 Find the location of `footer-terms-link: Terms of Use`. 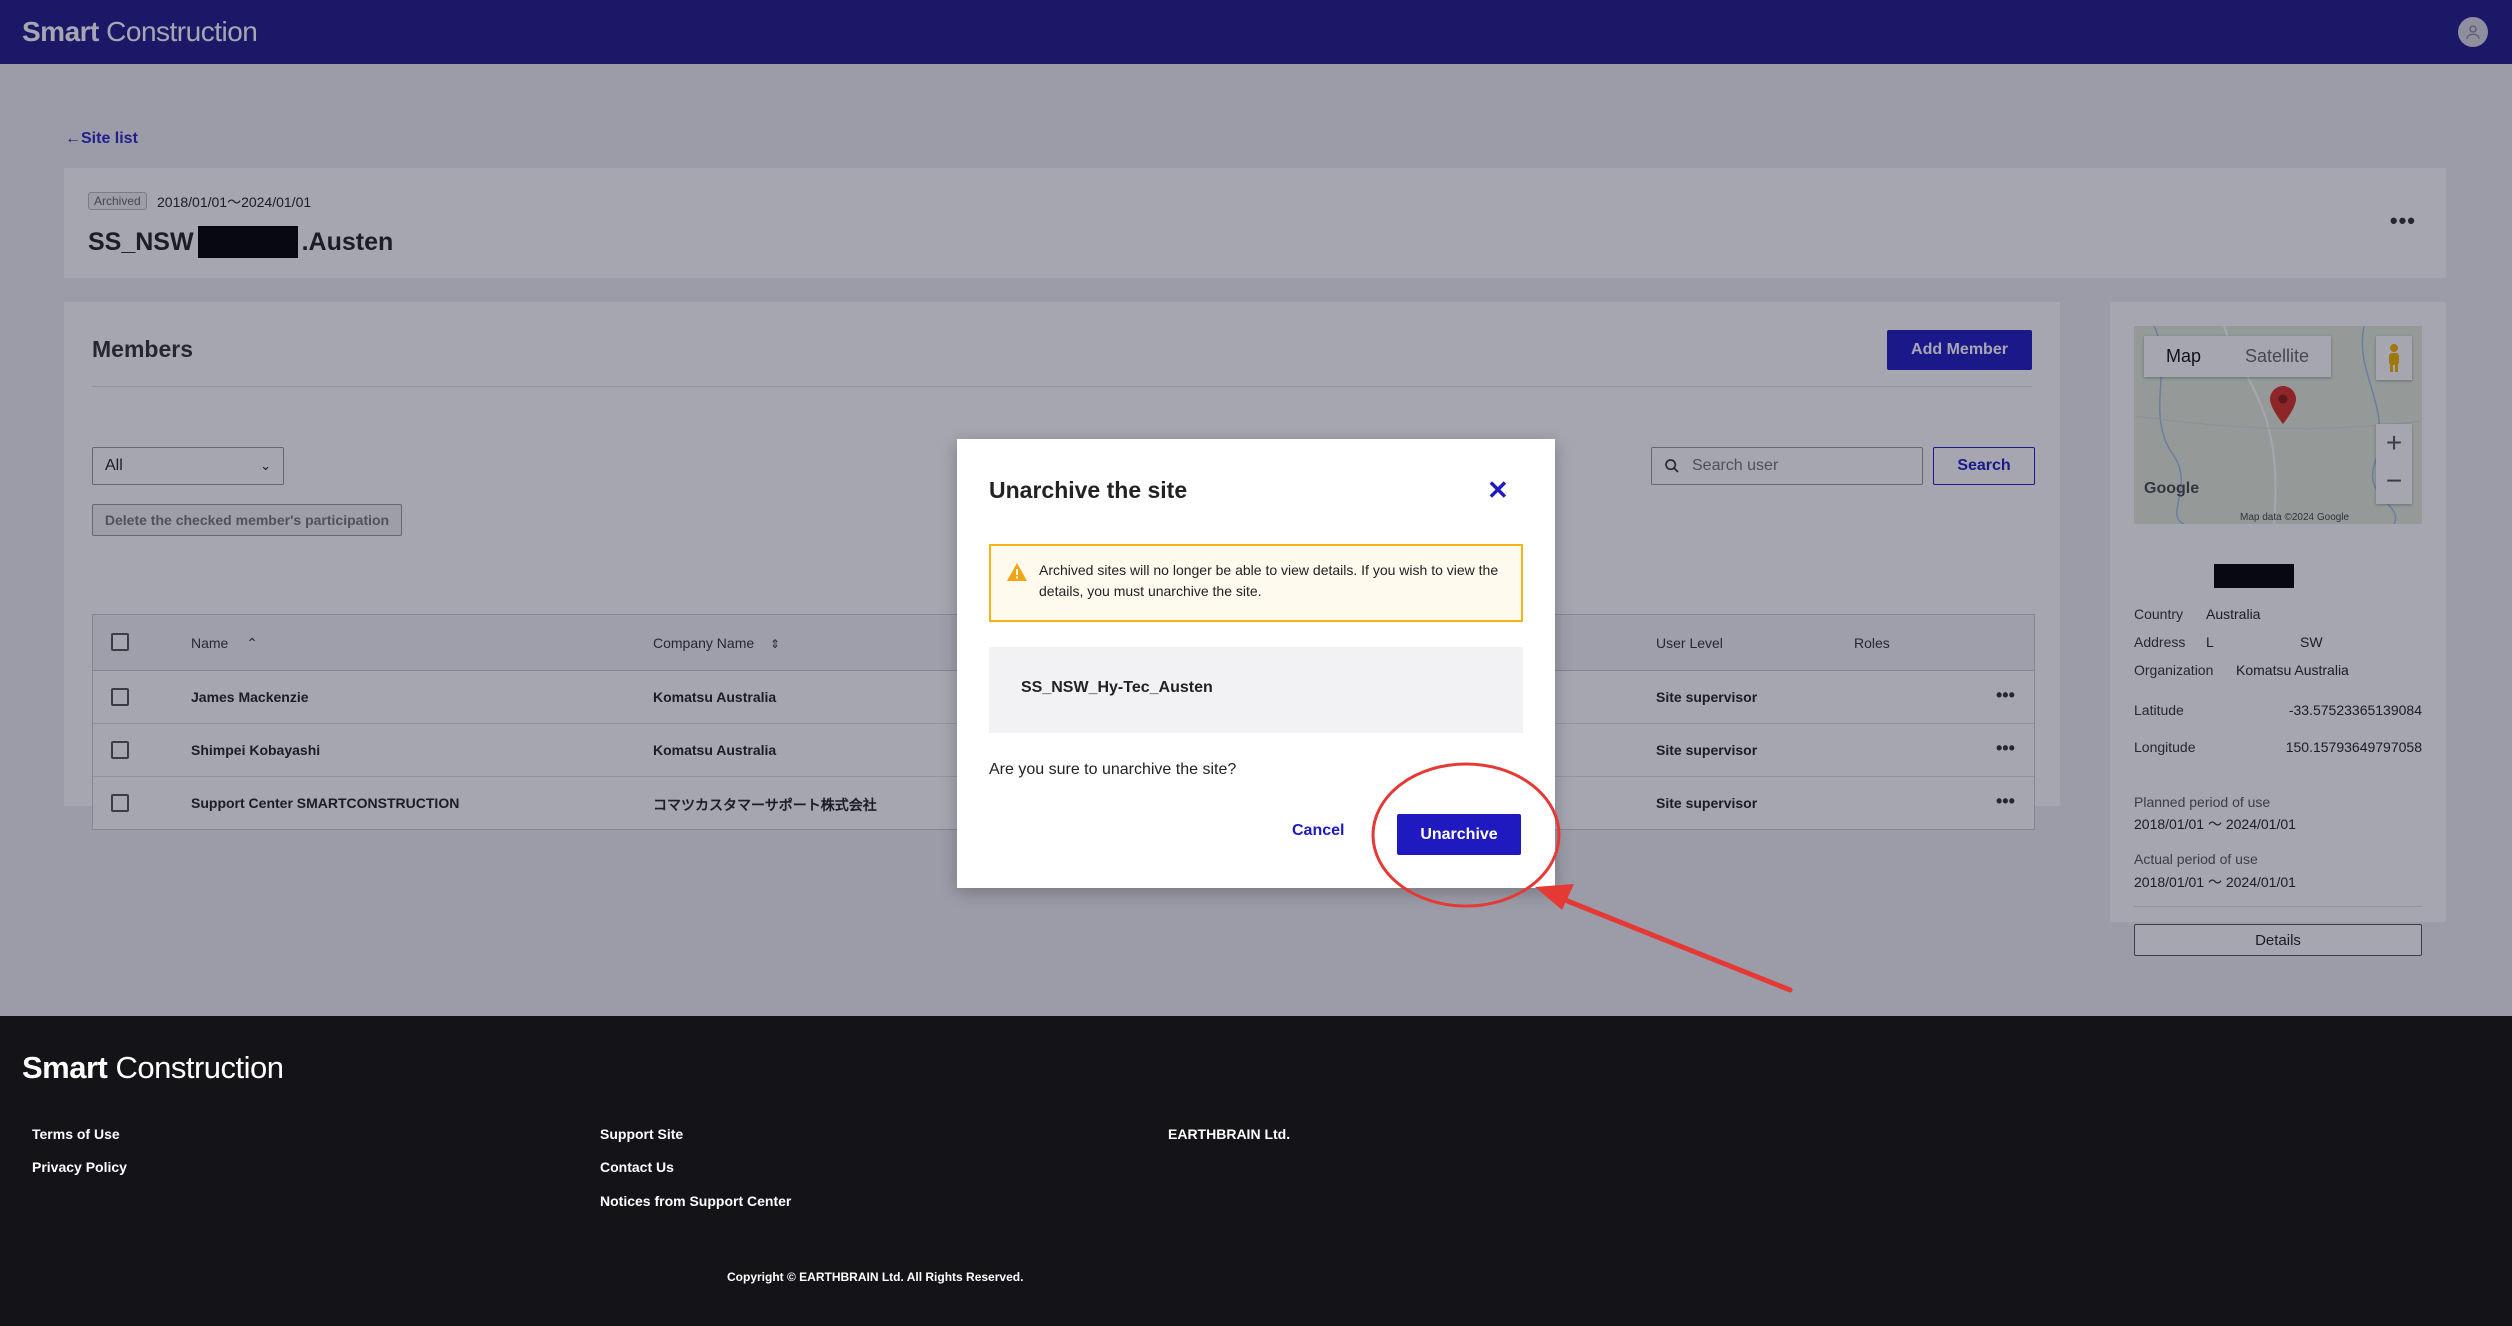

footer-terms-link: Terms of Use is located at coordinates (76, 1134).